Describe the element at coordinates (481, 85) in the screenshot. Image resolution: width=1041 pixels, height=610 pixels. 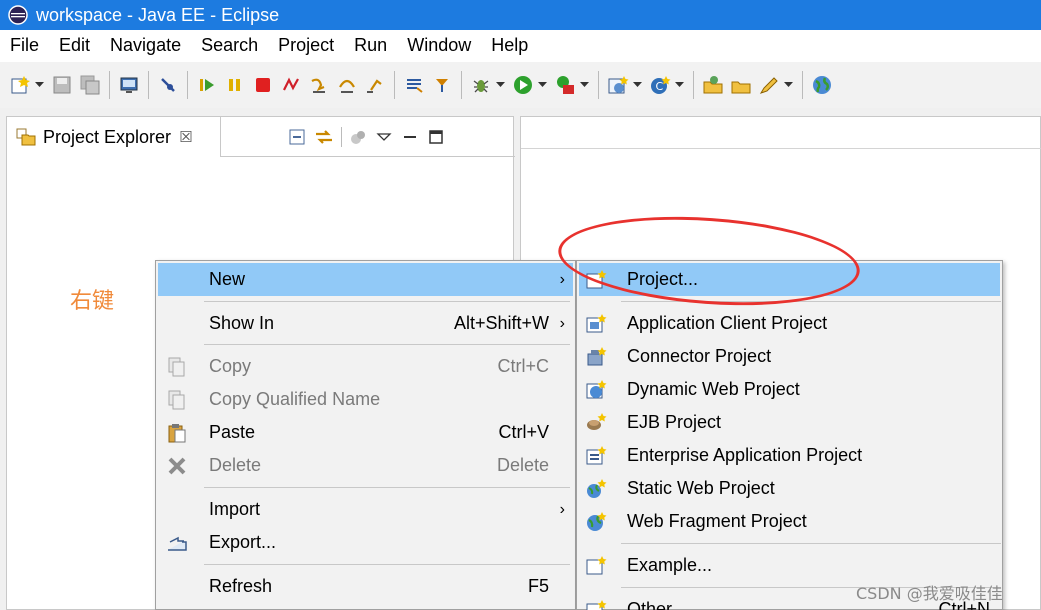
I see `debug-icon` at that location.